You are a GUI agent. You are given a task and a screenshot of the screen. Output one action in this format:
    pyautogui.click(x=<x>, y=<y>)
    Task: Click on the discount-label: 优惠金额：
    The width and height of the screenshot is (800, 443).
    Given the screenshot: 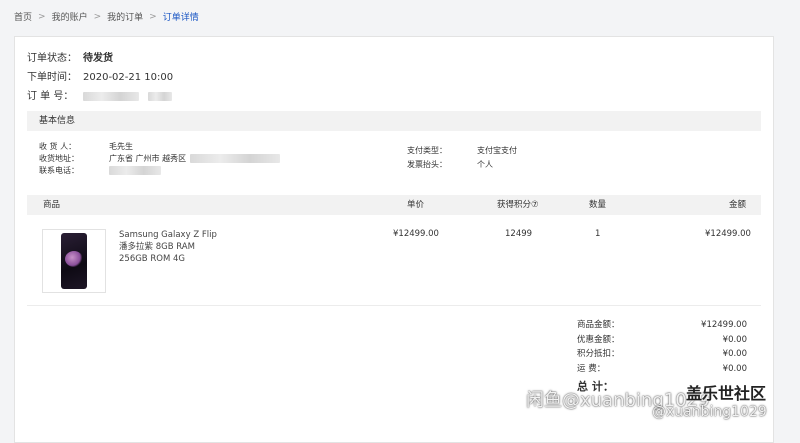 What is the action you would take?
    pyautogui.click(x=598, y=339)
    